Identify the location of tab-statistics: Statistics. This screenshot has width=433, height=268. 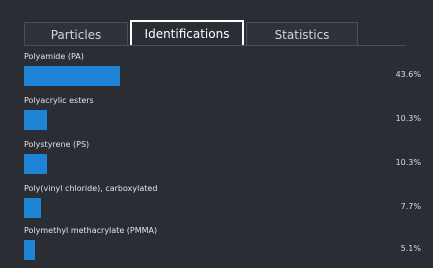
(302, 34).